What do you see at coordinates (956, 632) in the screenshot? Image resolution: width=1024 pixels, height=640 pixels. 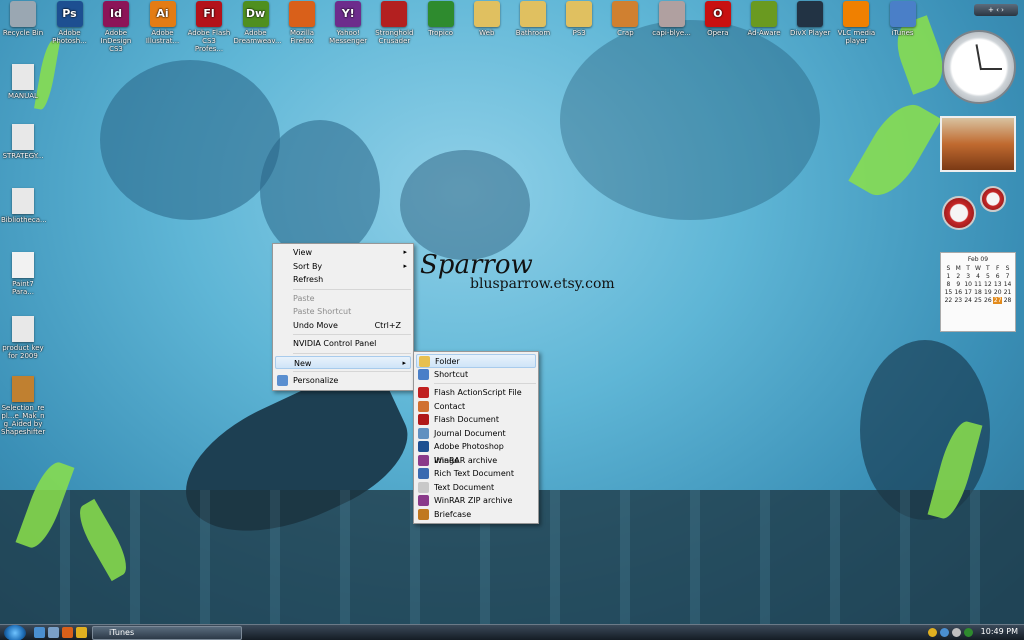 I see `tray-volume-icon` at bounding box center [956, 632].